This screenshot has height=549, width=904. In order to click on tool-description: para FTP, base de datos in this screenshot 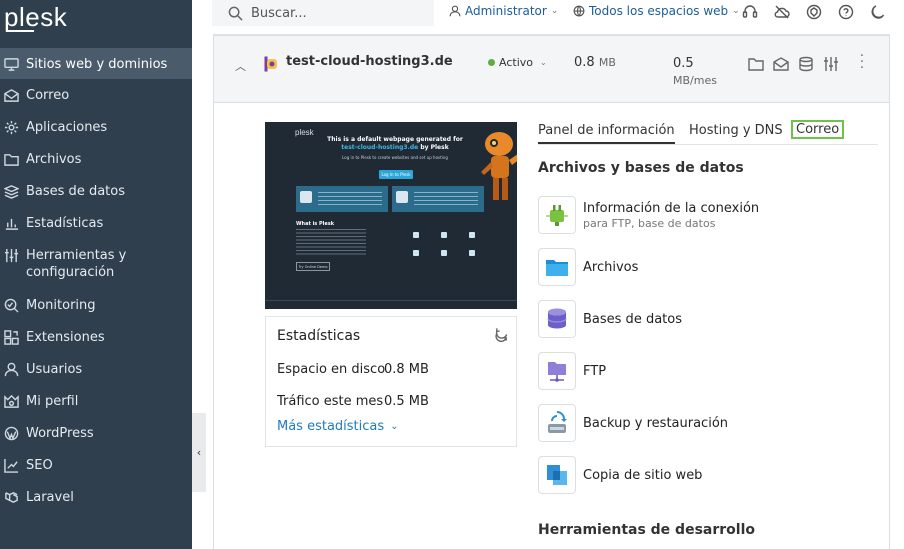, I will do `click(649, 223)`.